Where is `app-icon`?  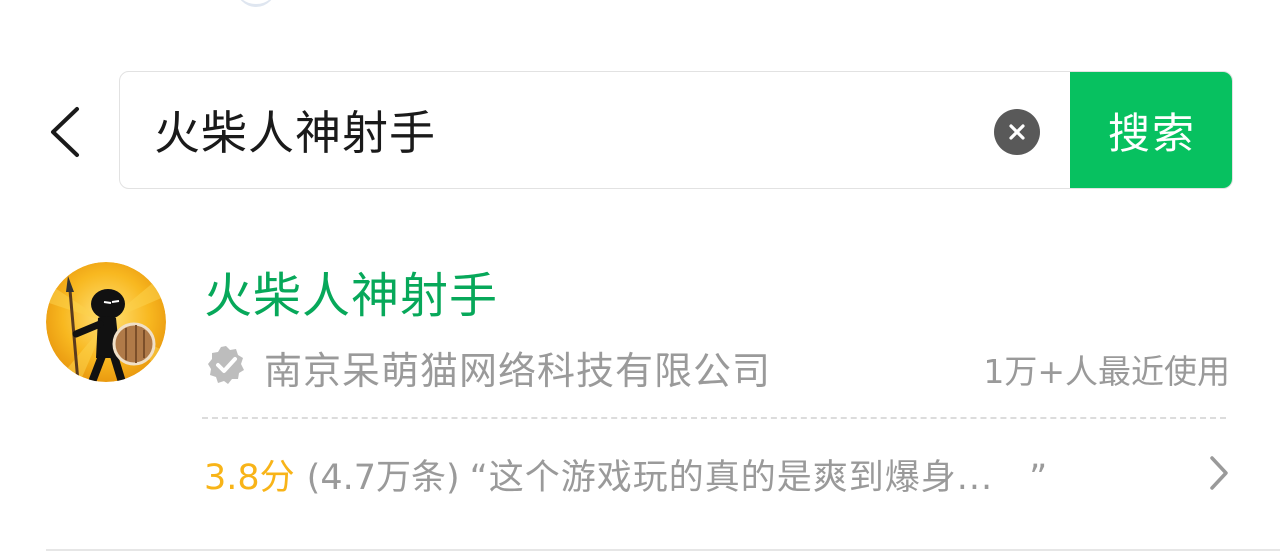
app-icon is located at coordinates (106, 322).